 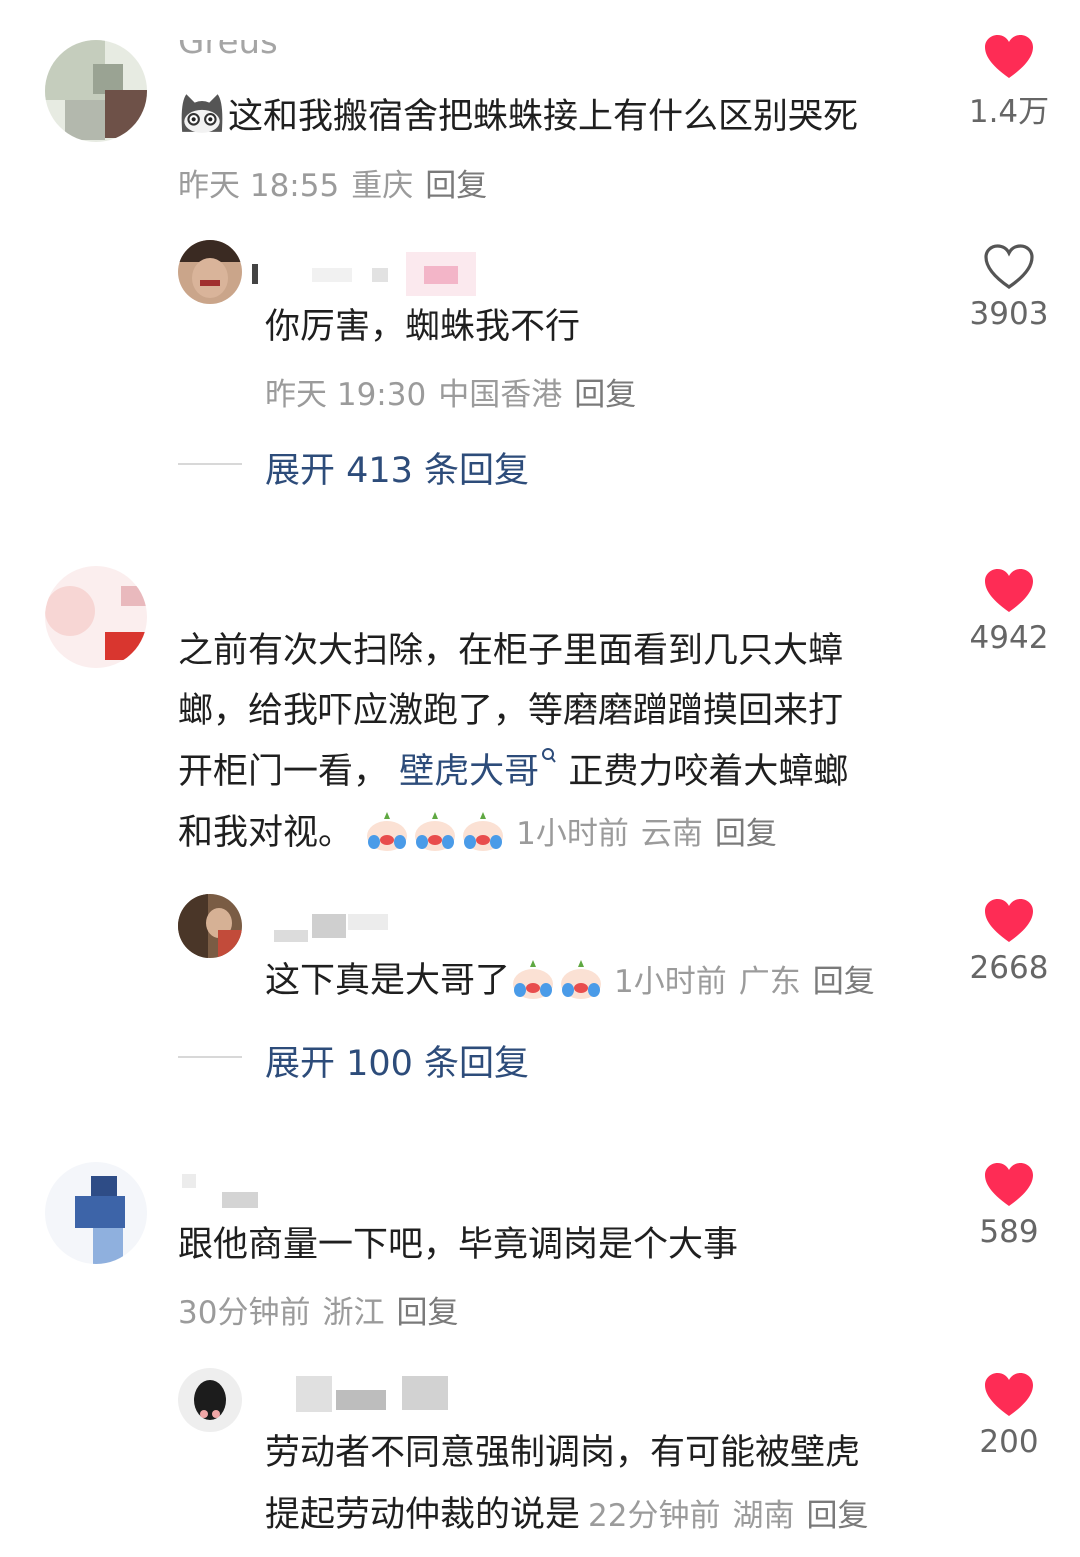 What do you see at coordinates (346, 395) in the screenshot?
I see `reply-time: 昨天 19:30` at bounding box center [346, 395].